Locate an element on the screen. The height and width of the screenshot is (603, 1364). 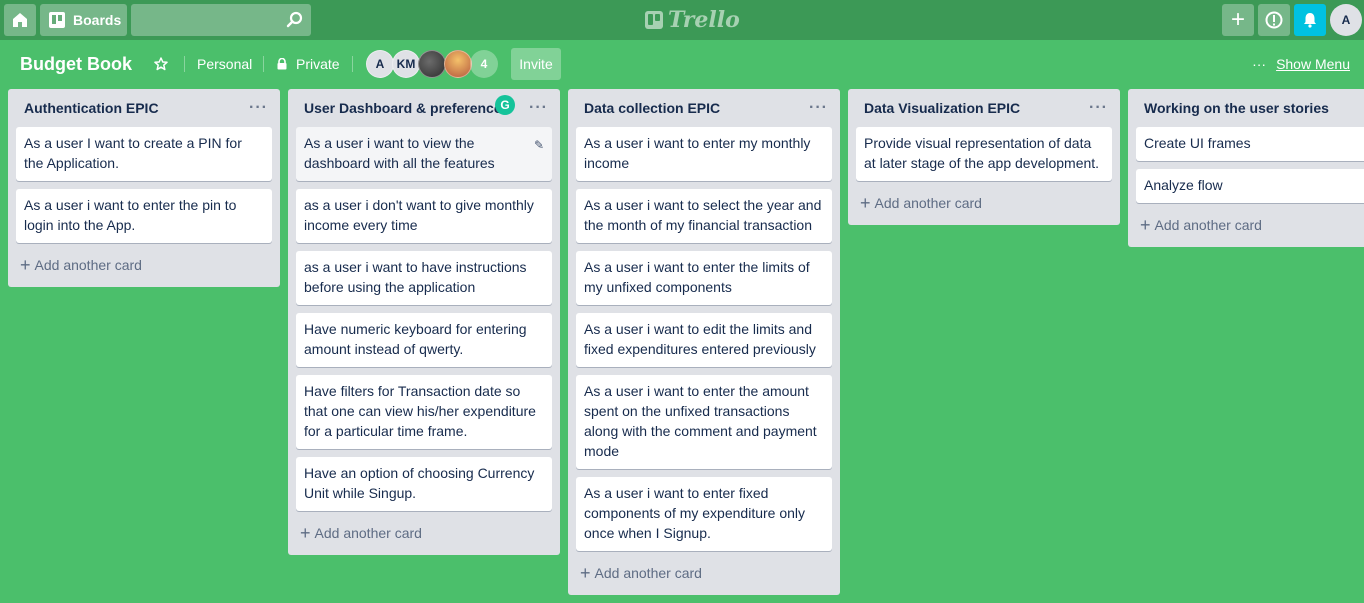
list-header: Working on the user stories is located at coordinates (1250, 108).